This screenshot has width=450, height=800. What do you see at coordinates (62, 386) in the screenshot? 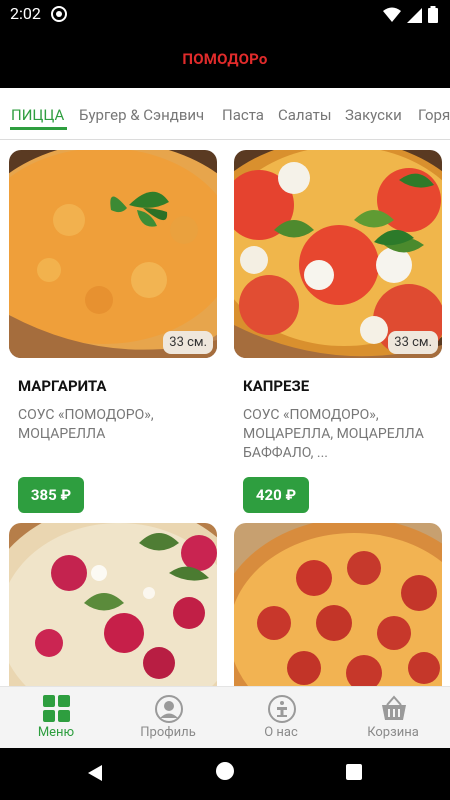
I see `product-name: МАРГАРИТА` at bounding box center [62, 386].